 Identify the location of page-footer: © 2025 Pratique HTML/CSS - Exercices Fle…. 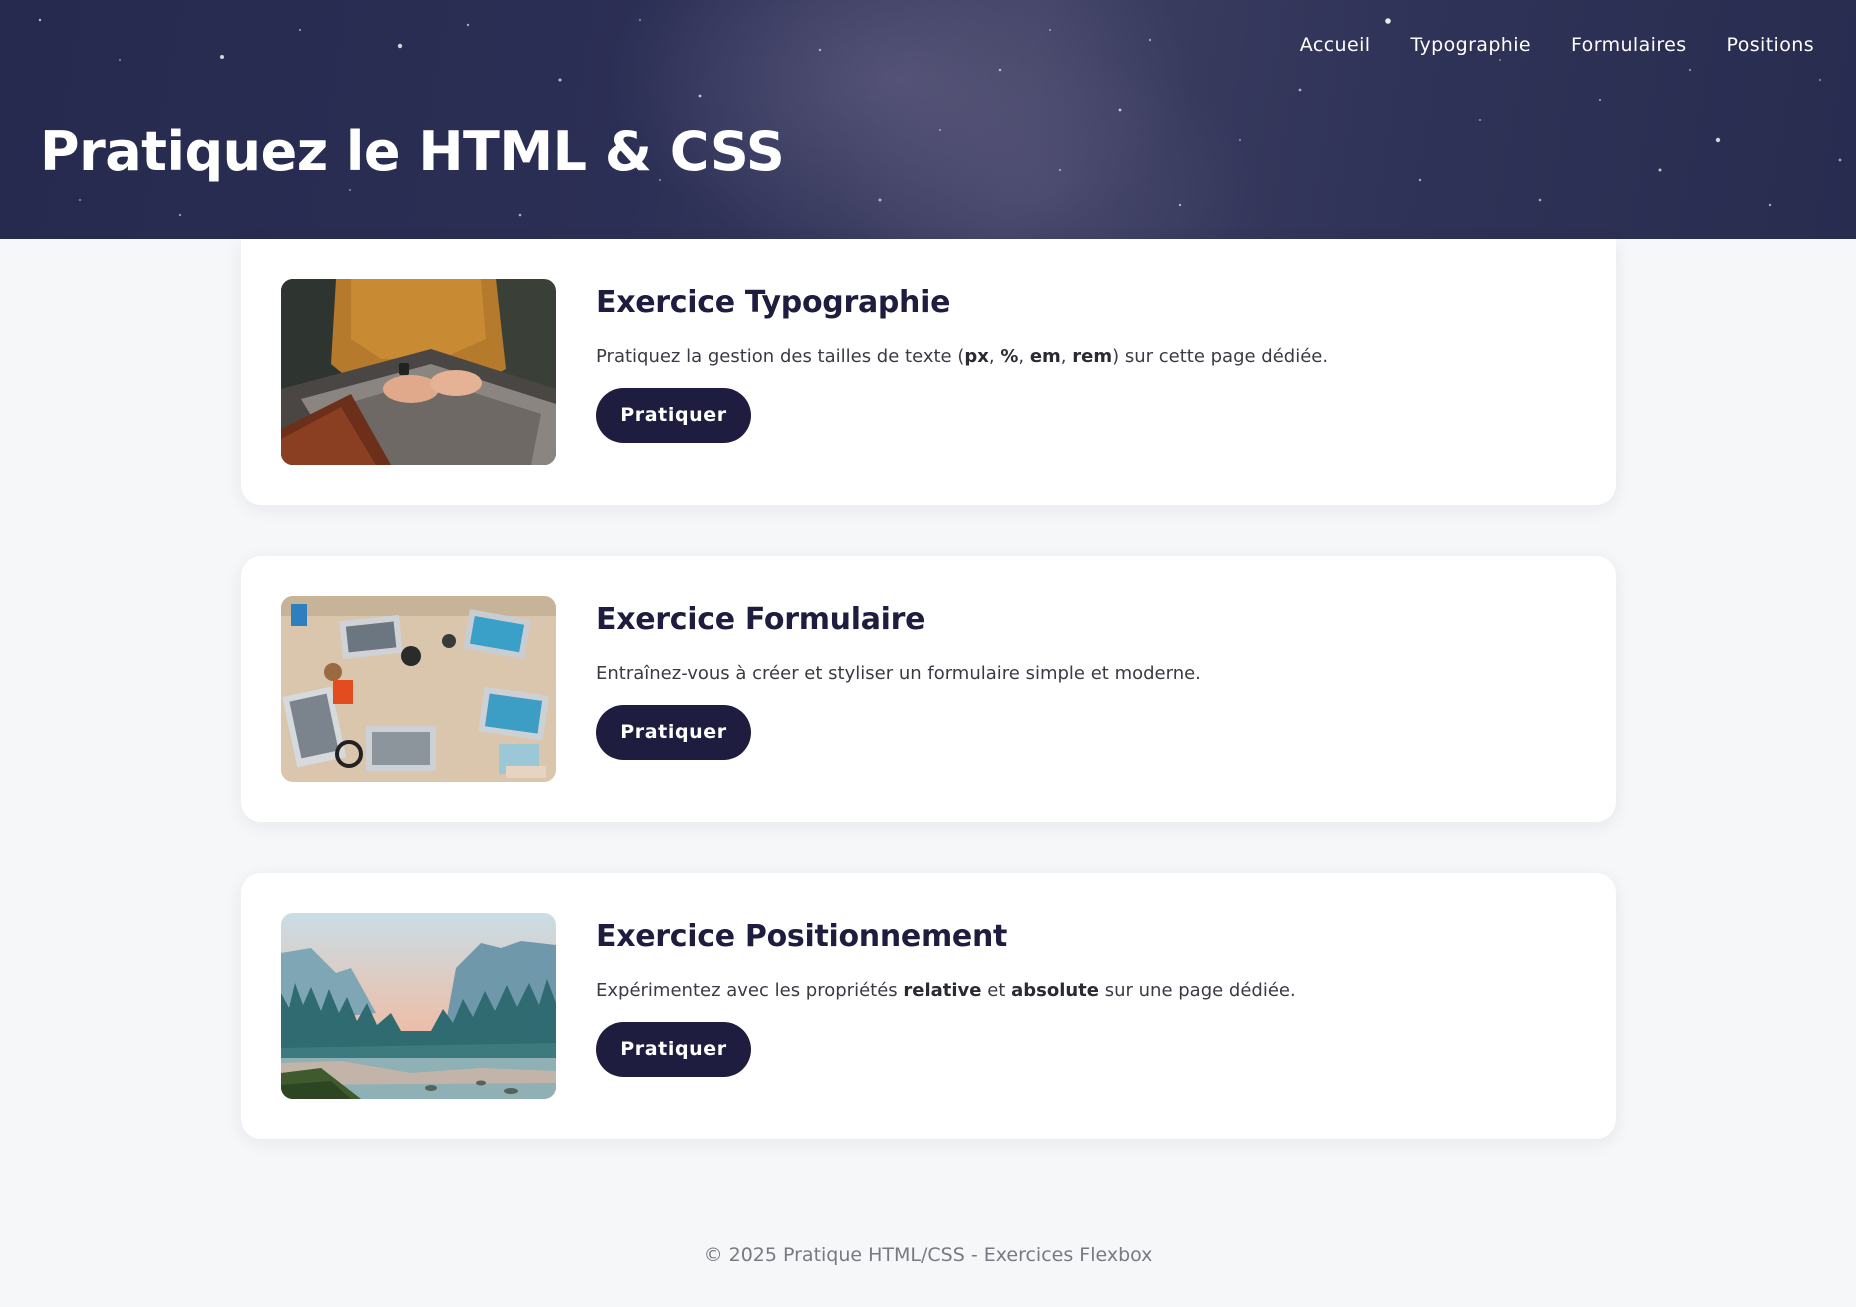
(928, 1255).